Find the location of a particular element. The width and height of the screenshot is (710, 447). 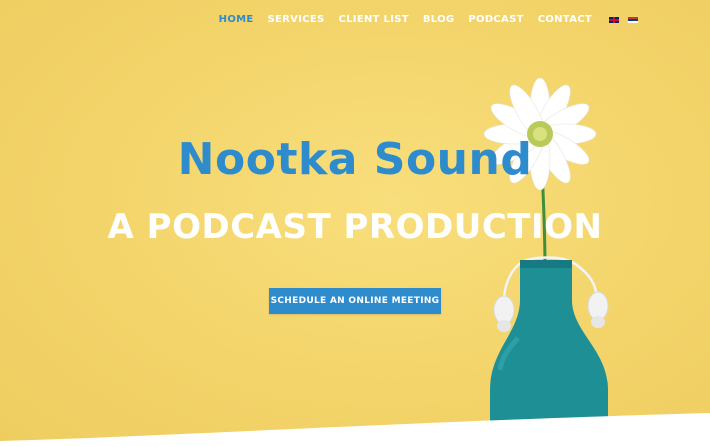

english-flag-icon is located at coordinates (614, 19).